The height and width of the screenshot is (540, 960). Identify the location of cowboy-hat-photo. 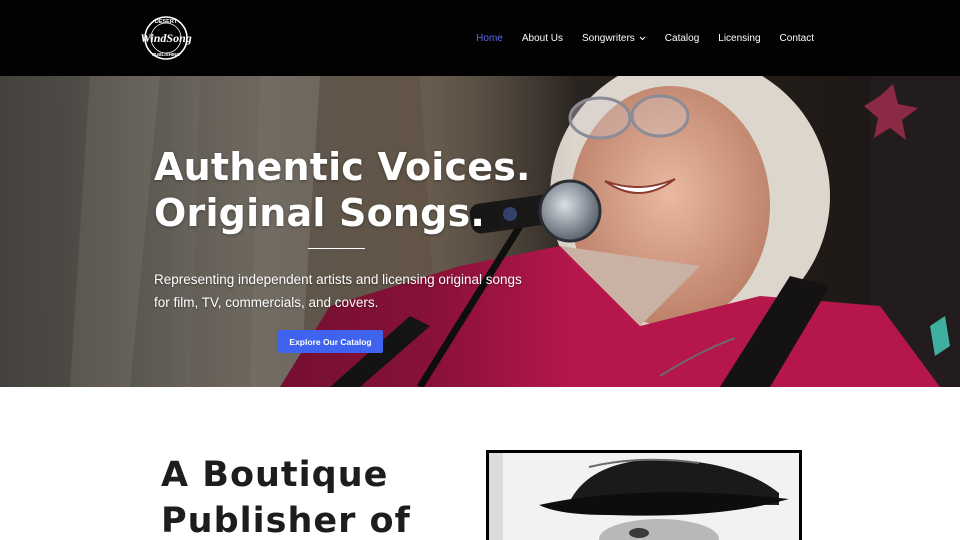
(644, 496).